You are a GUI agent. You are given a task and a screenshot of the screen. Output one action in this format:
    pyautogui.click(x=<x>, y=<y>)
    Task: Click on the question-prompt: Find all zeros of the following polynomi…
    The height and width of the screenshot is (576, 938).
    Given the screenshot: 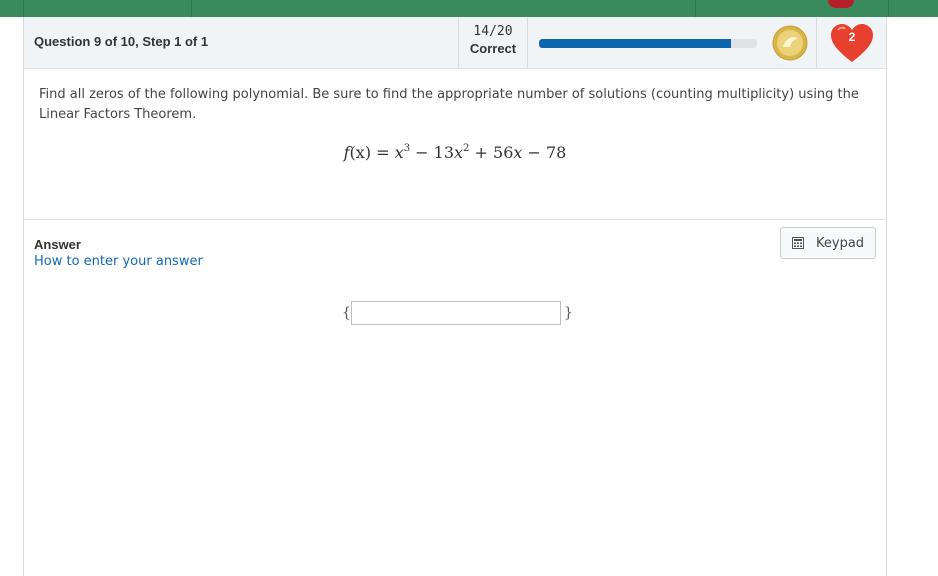 What is the action you would take?
    pyautogui.click(x=449, y=104)
    